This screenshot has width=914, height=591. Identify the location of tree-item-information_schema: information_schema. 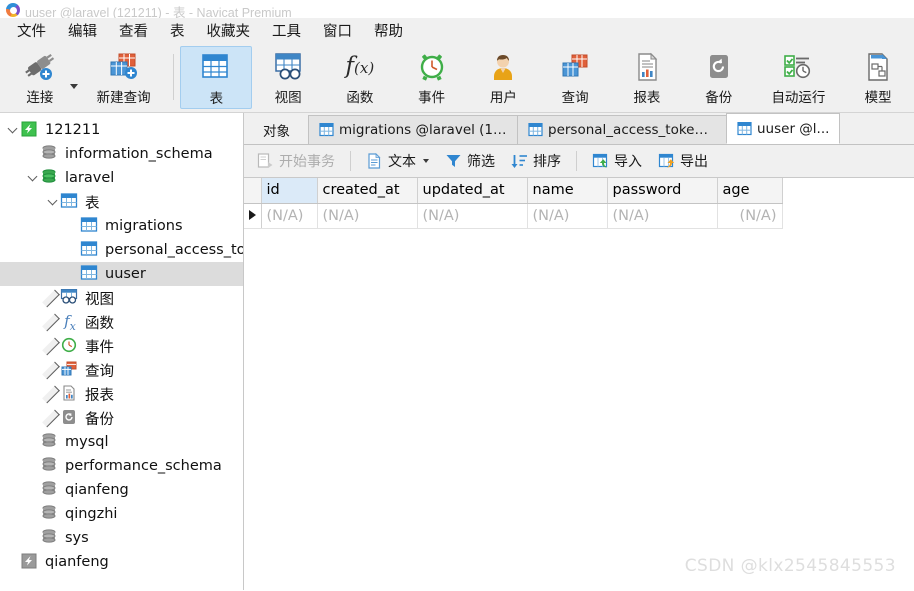
(121, 154).